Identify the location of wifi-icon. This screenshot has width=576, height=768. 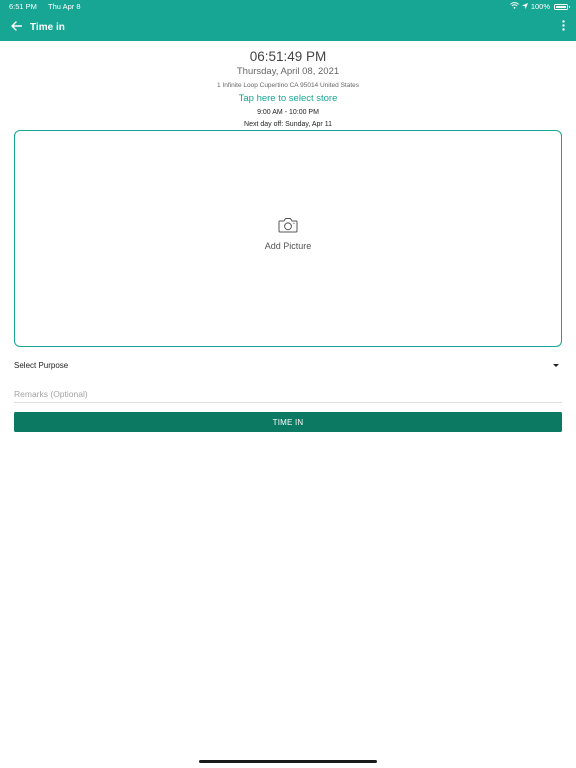
(514, 7).